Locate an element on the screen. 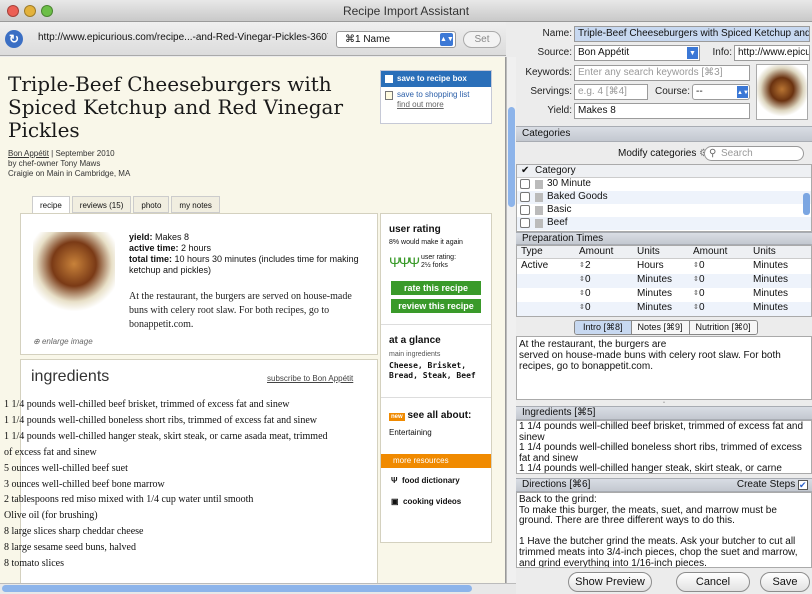  save-recipe-box-button: save to recipe box is located at coordinates (436, 79).